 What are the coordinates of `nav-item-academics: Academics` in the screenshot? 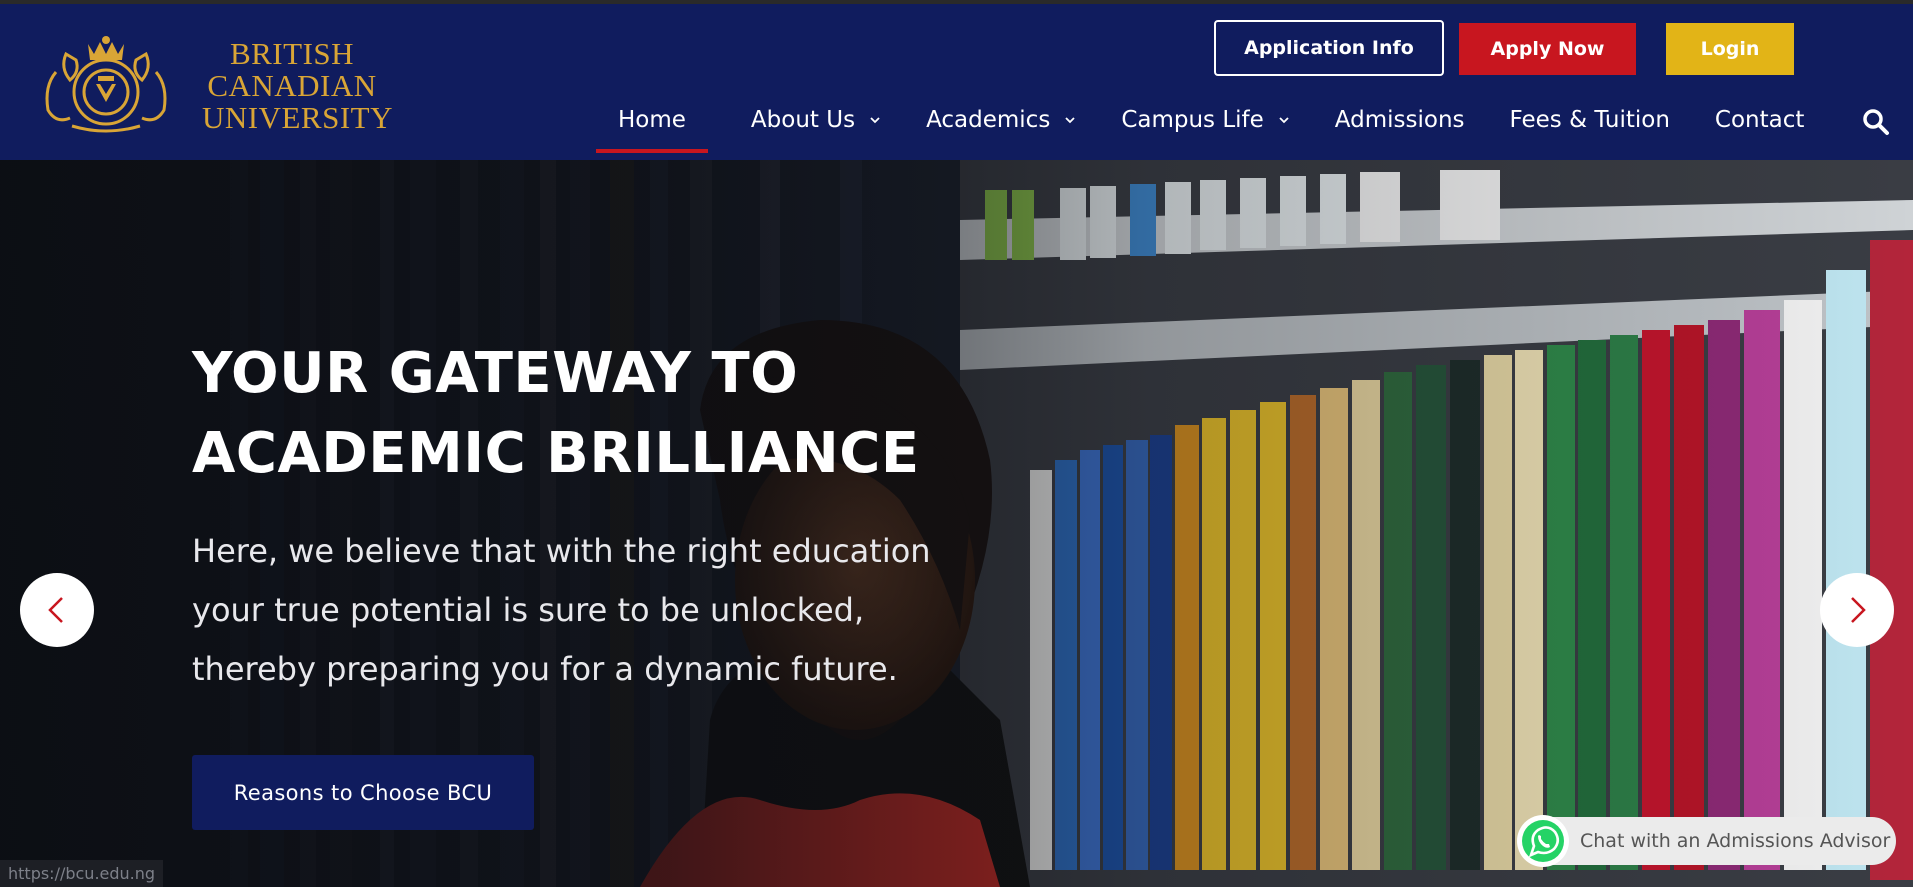 It's located at (1001, 120).